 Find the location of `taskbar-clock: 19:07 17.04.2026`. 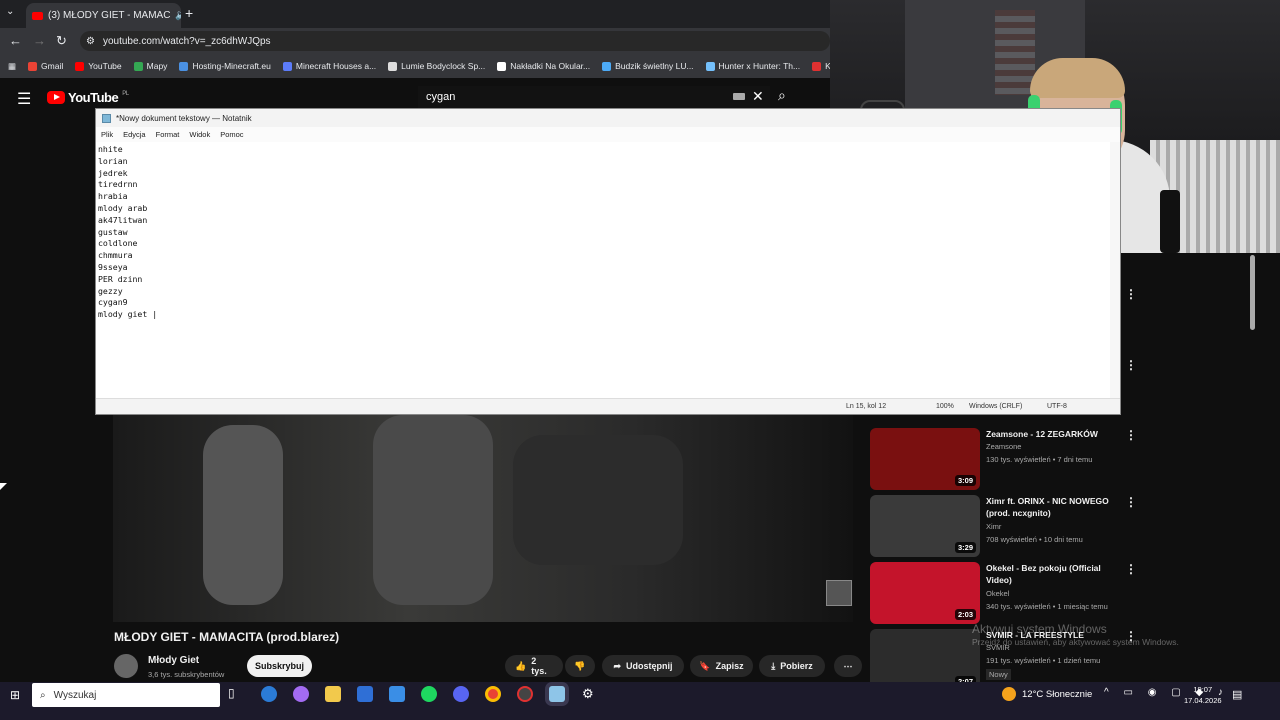

taskbar-clock: 19:07 17.04.2026 is located at coordinates (1203, 695).